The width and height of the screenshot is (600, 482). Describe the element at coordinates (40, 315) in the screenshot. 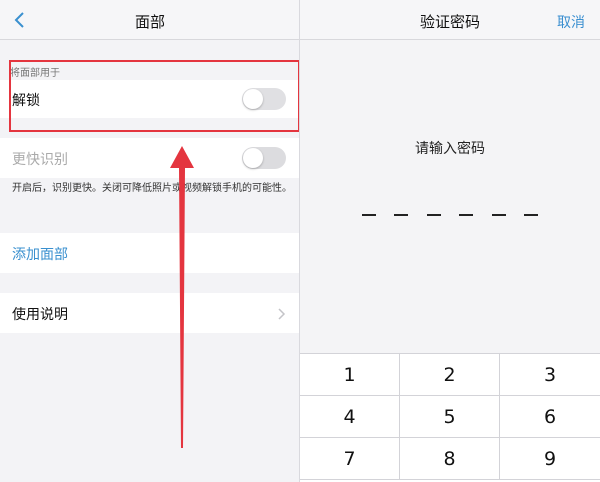

I see `instructions-label: 使用说明` at that location.